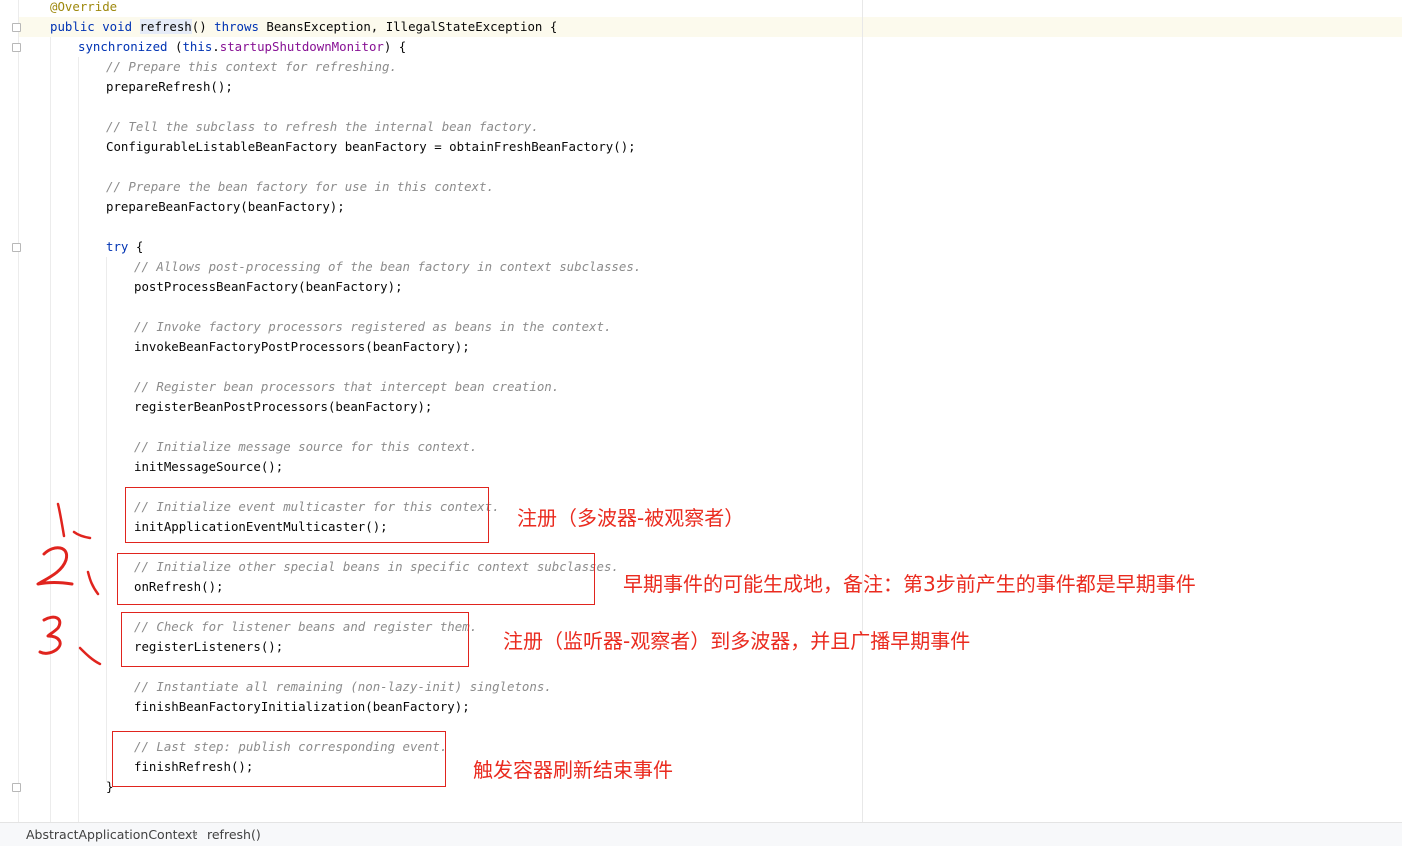 The width and height of the screenshot is (1402, 846). I want to click on code-token: public void, so click(95, 26).